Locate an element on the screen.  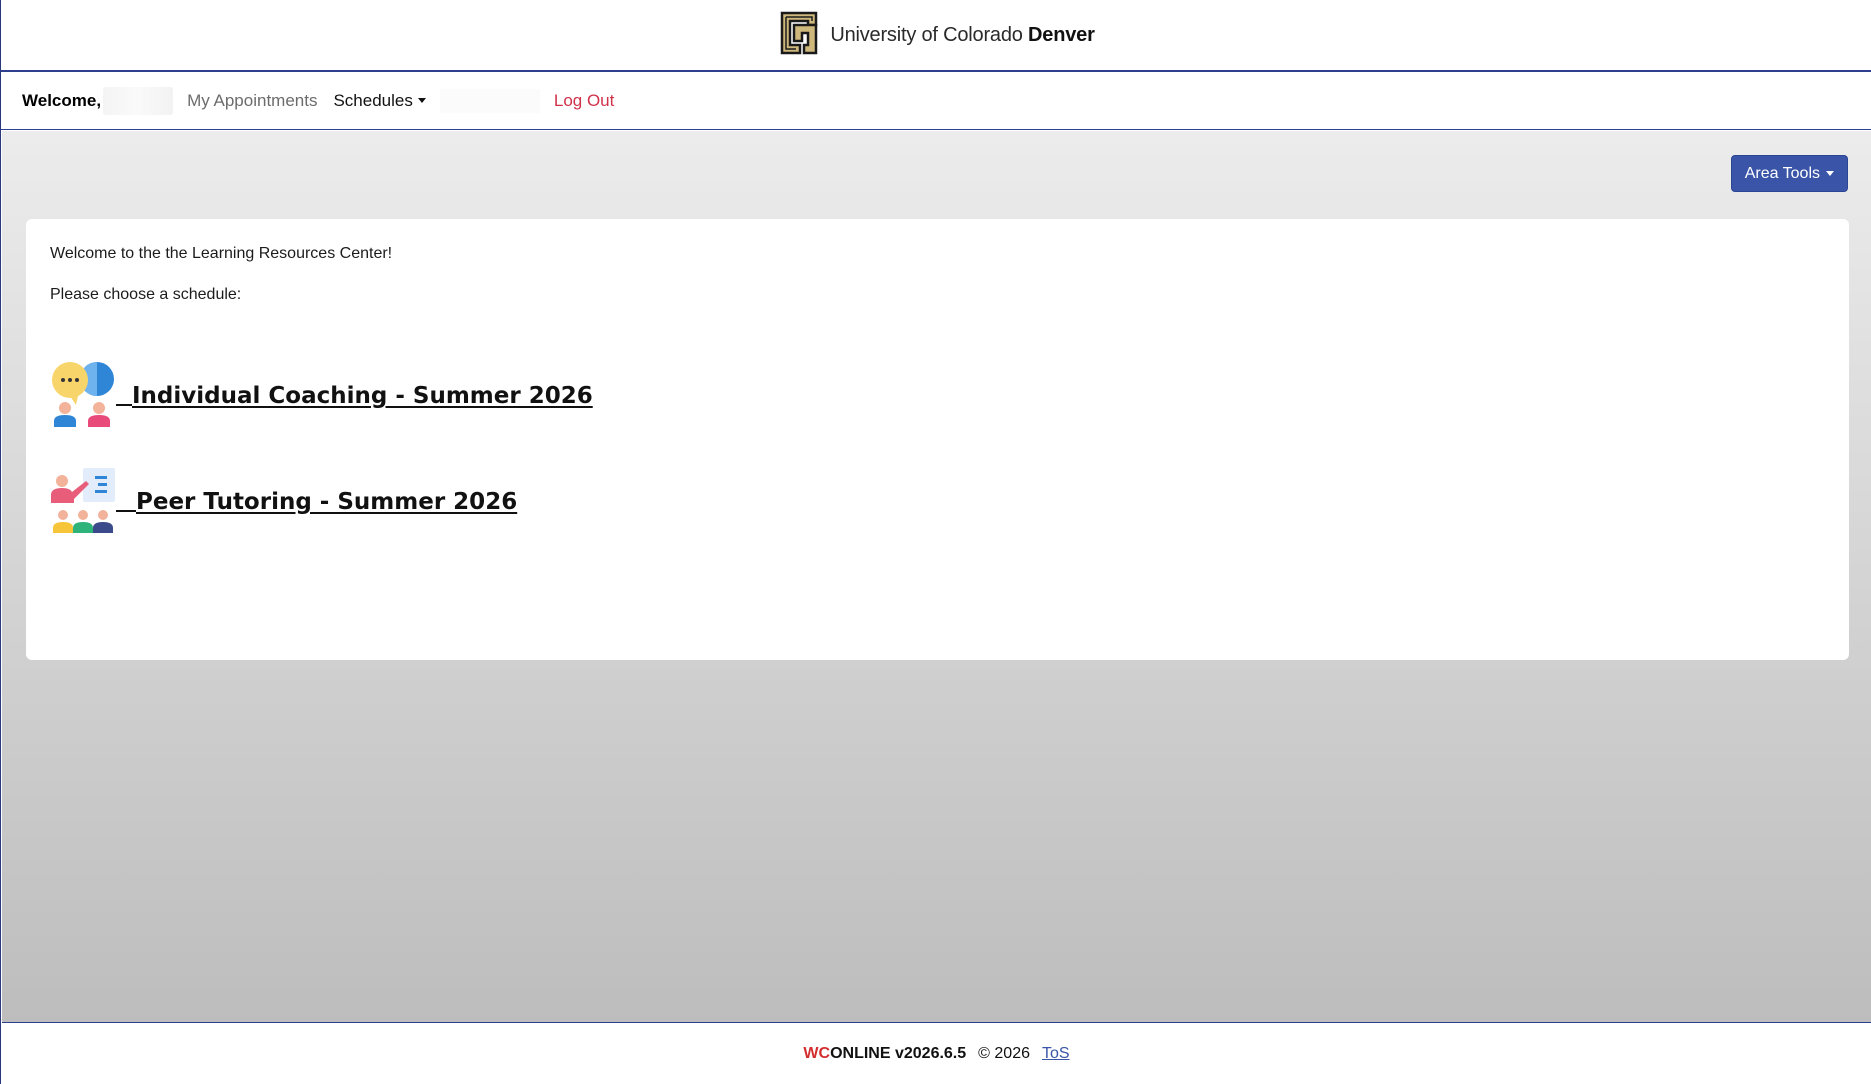
footer-tos-link: ToS is located at coordinates (1056, 1054).